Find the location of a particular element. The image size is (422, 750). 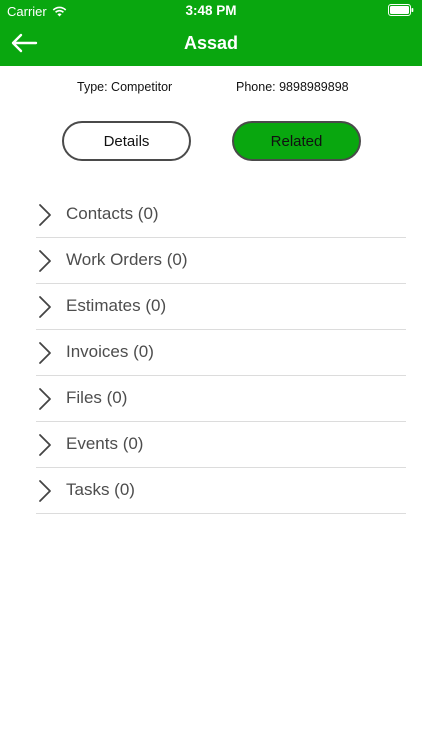

related-item-label: Tasks (0) is located at coordinates (100, 489).